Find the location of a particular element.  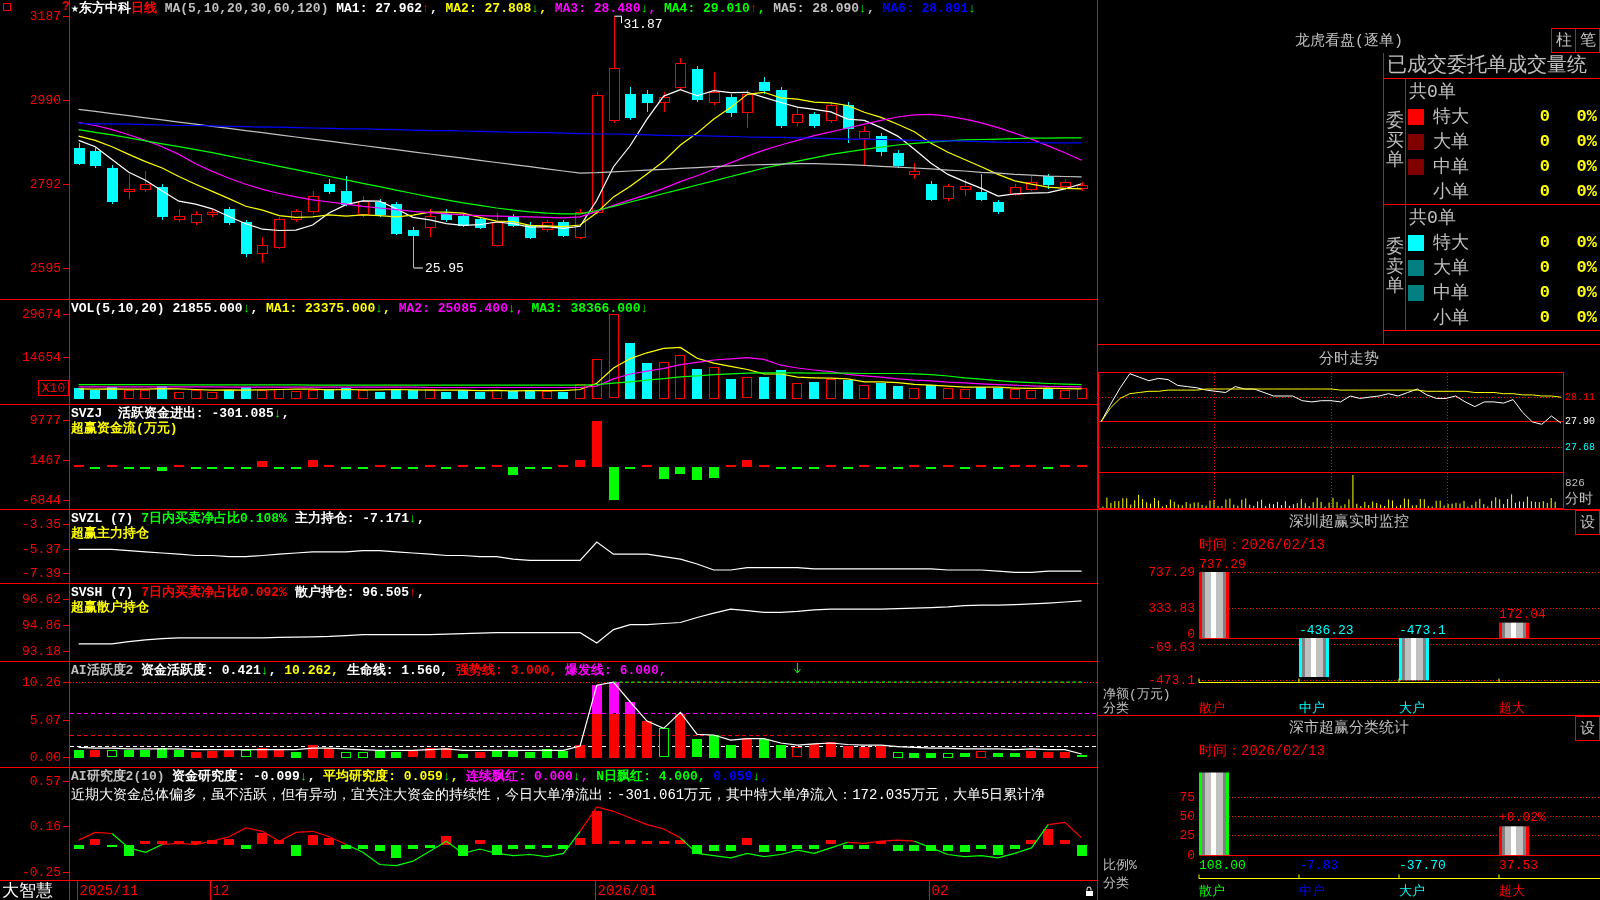

legend-label: 活跃资金进出: -301.085 is located at coordinates (195, 413).